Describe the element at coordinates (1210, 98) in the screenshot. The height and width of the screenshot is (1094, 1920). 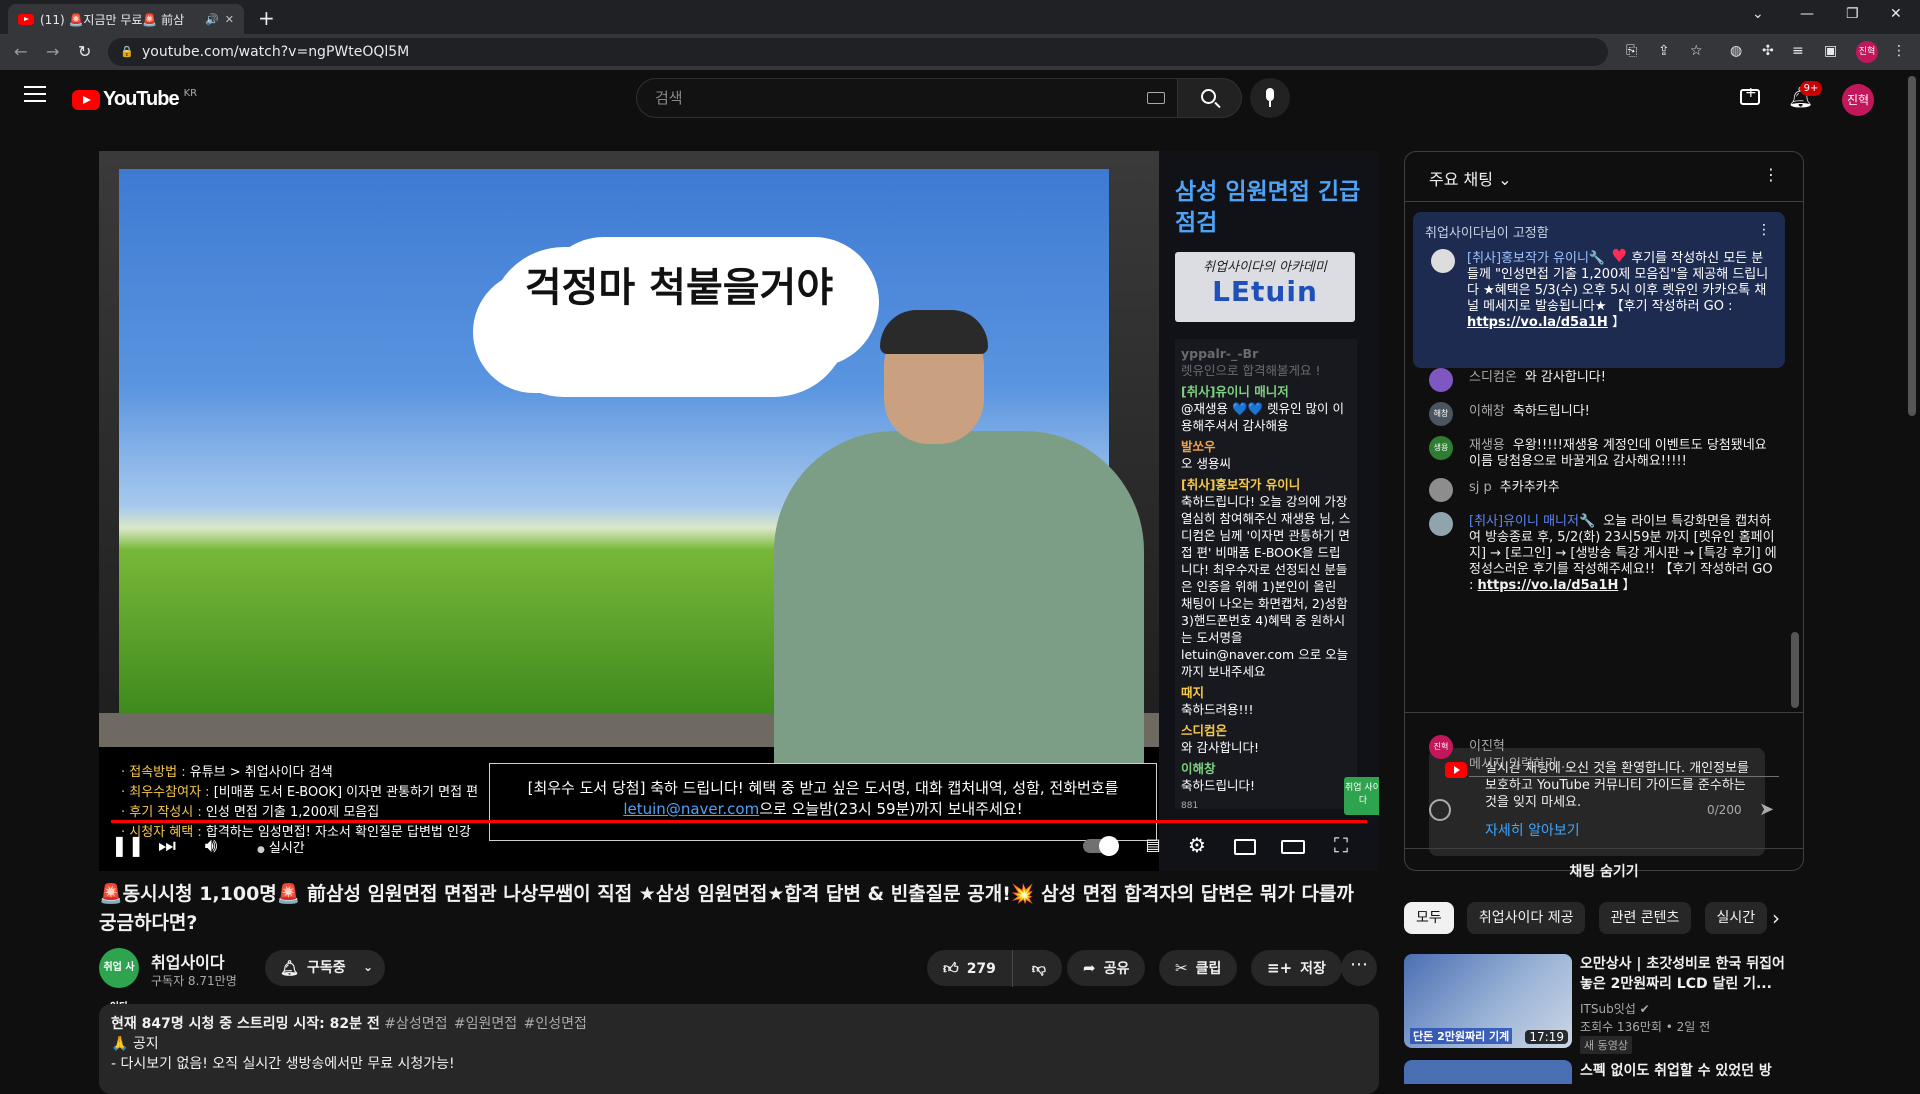
I see `search-button` at that location.